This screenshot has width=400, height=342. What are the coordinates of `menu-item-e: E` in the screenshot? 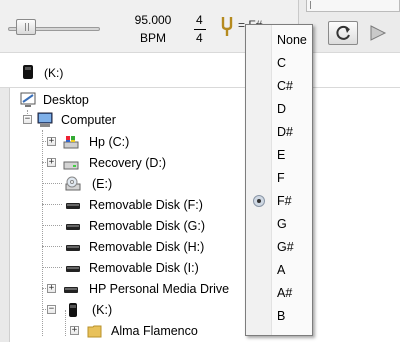 It's located at (279, 155).